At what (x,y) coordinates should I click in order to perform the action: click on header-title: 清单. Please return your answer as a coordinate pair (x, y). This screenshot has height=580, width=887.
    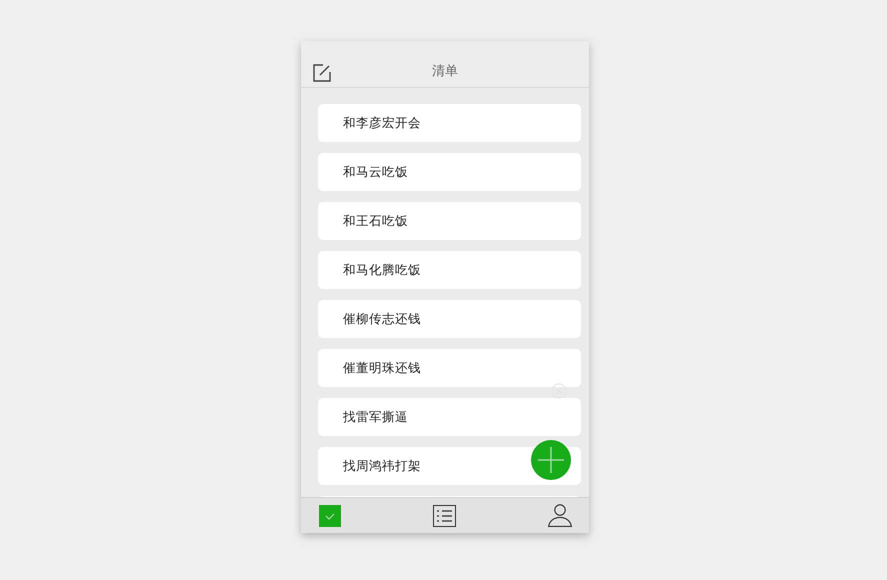
    Looking at the image, I should click on (445, 71).